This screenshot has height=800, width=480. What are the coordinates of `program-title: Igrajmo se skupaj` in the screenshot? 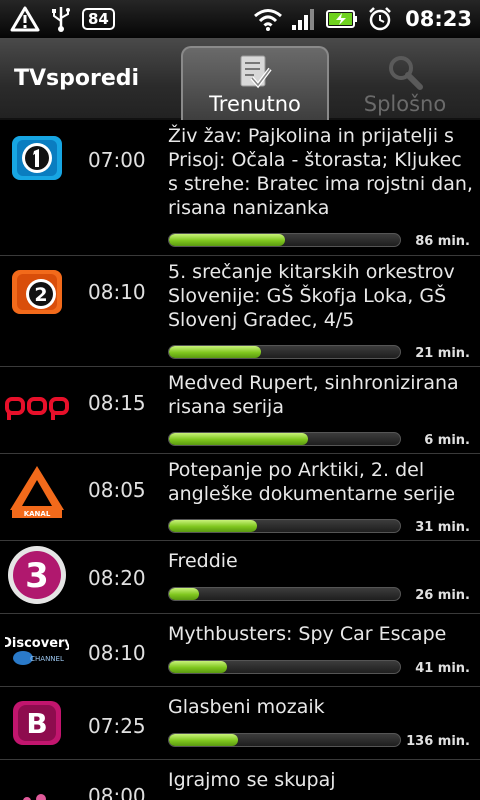 It's located at (252, 780).